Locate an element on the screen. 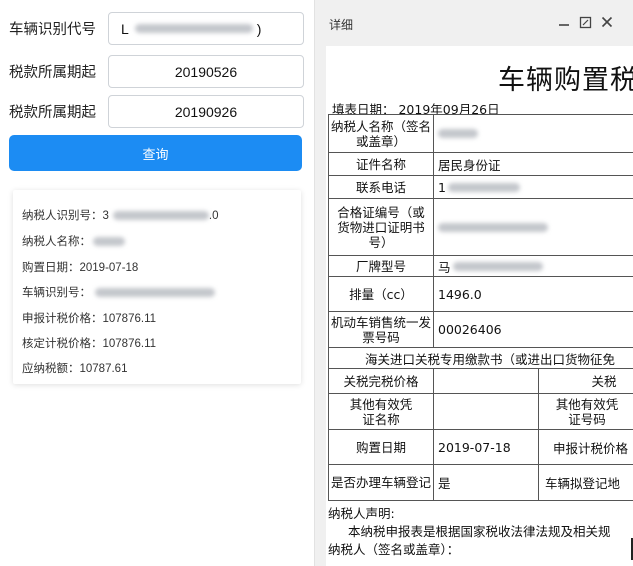 This screenshot has width=633, height=566. cell-customs-tax-label: 关税 is located at coordinates (585, 381).